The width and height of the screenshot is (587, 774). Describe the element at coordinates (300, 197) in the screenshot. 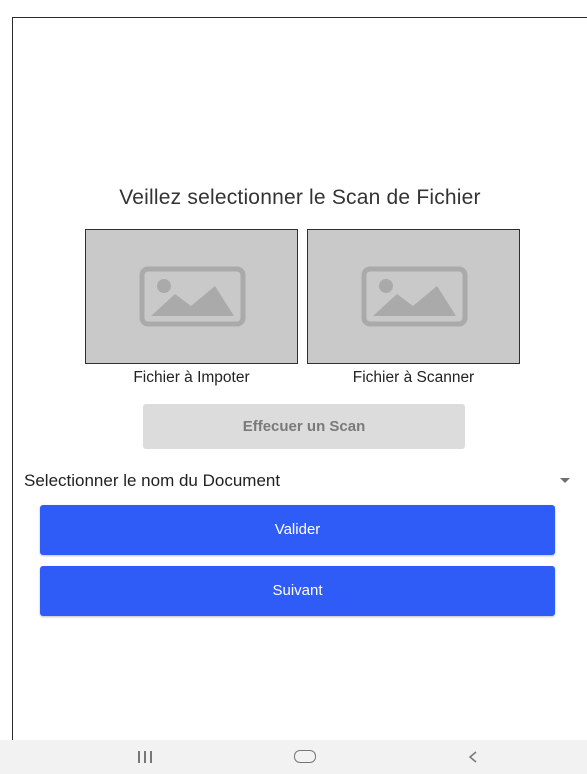

I see `page-title: Veillez selectionner le Scan de Fichier` at that location.